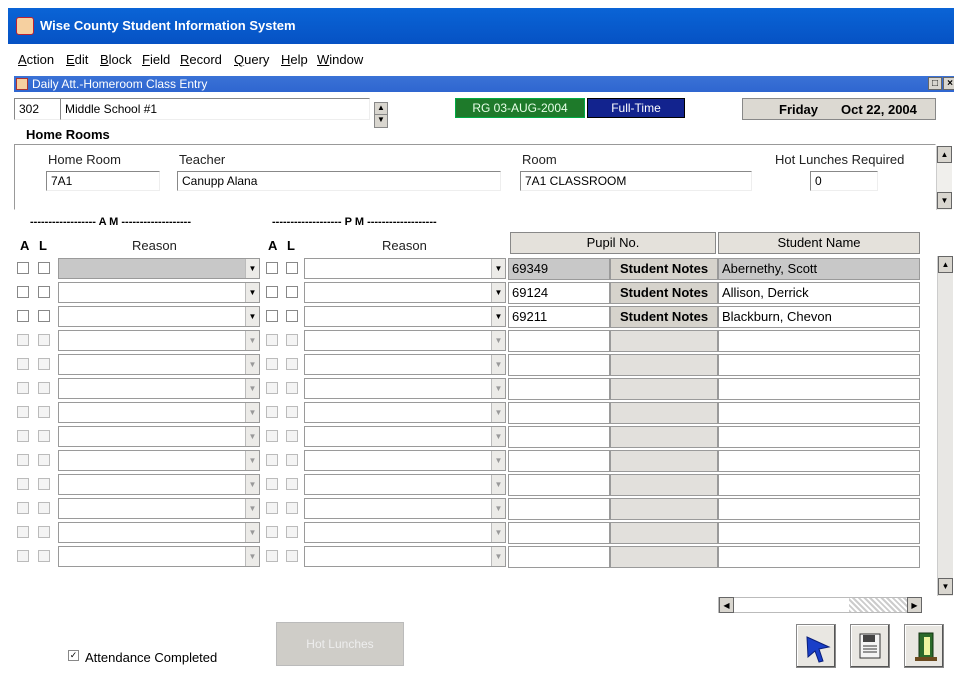 This screenshot has height=677, width=954. What do you see at coordinates (819, 243) in the screenshot?
I see `student-name-header: Student Name` at bounding box center [819, 243].